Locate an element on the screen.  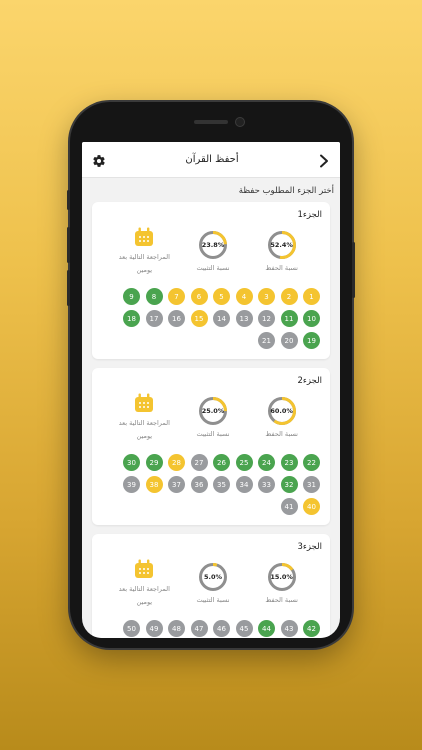
page-pill: 49 is located at coordinates (154, 628).